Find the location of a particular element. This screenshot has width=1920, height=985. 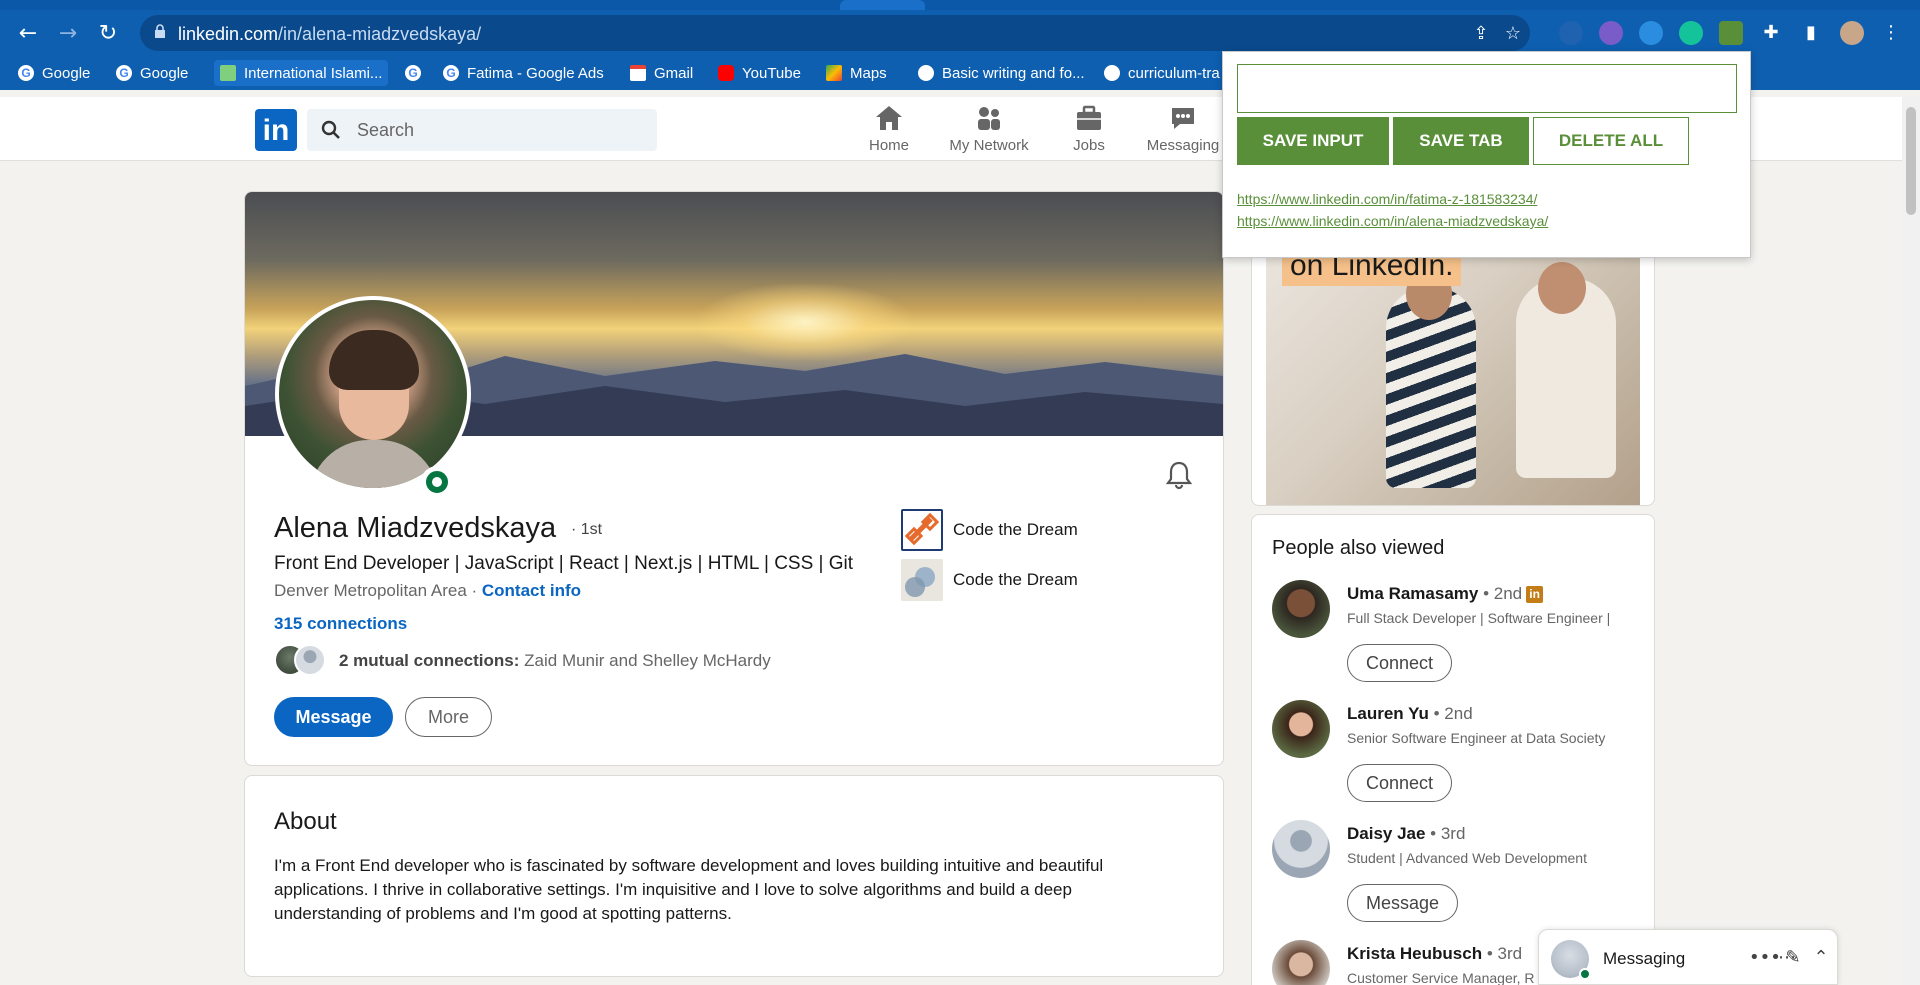

kebab-menu-icon: ⋮ is located at coordinates (1891, 33).